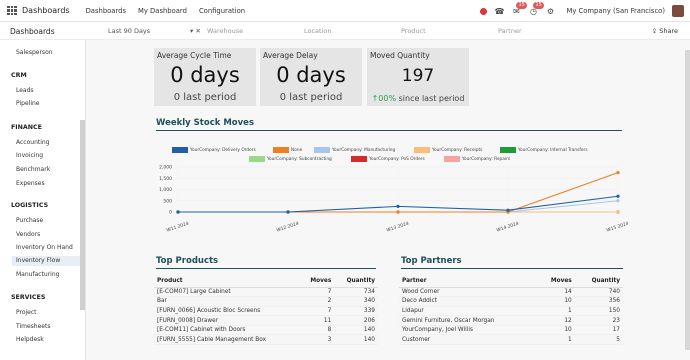 The height and width of the screenshot is (360, 690). What do you see at coordinates (468, 282) in the screenshot?
I see `column-header: Partner` at bounding box center [468, 282].